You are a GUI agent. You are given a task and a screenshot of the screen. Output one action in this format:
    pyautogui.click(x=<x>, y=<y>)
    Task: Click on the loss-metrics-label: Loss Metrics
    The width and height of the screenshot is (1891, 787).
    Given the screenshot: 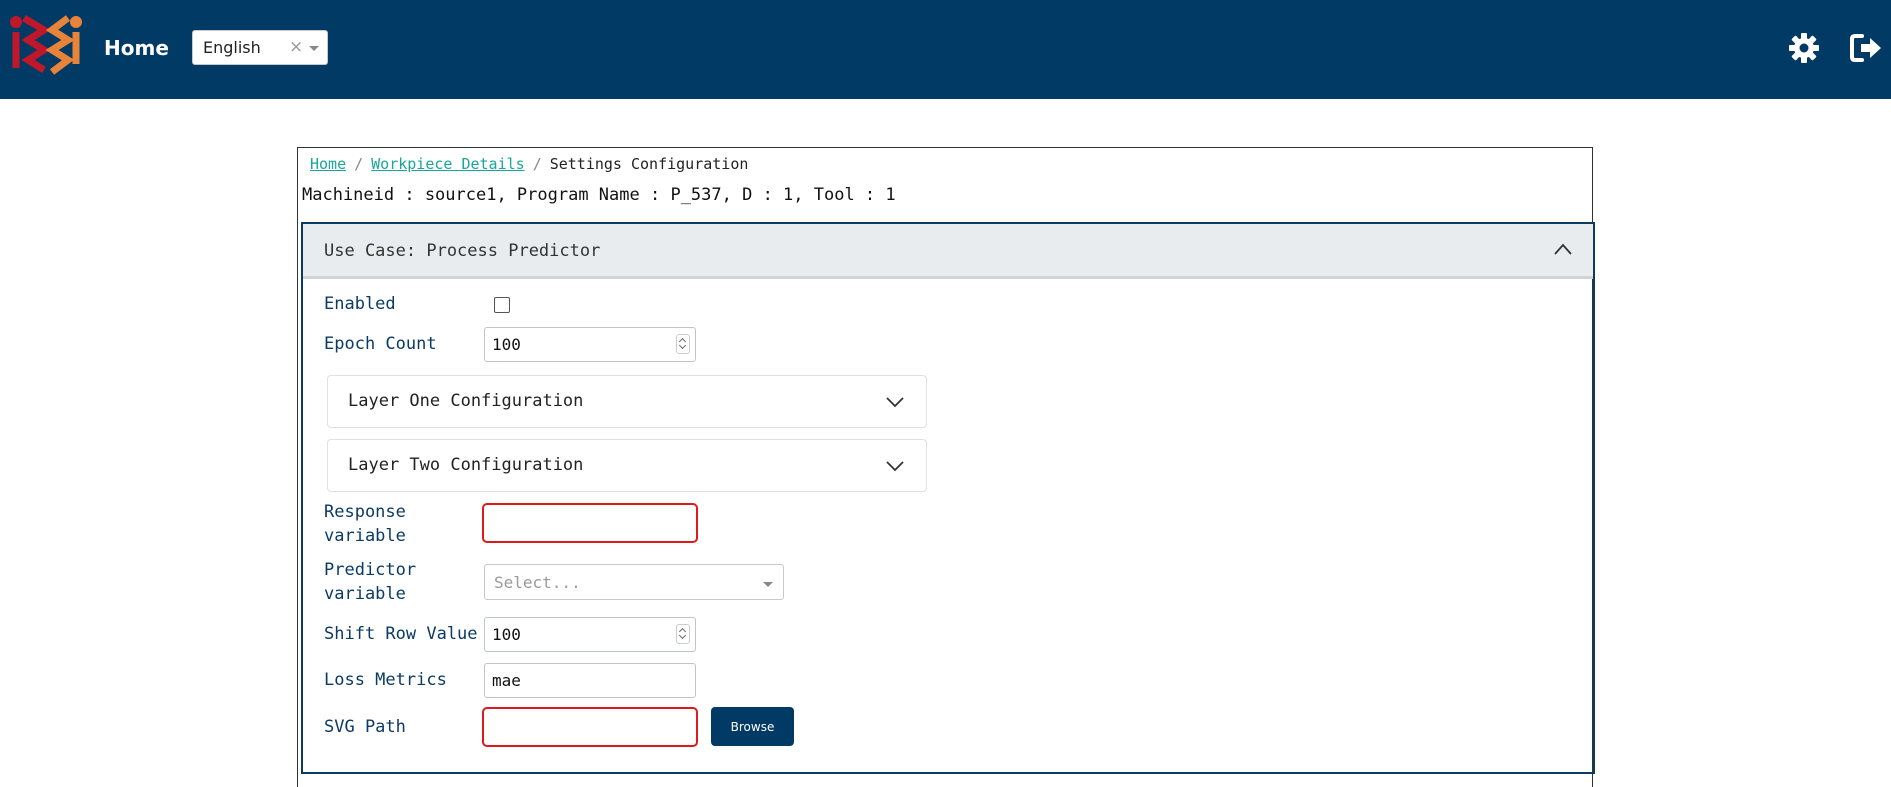 What is the action you would take?
    pyautogui.click(x=385, y=680)
    